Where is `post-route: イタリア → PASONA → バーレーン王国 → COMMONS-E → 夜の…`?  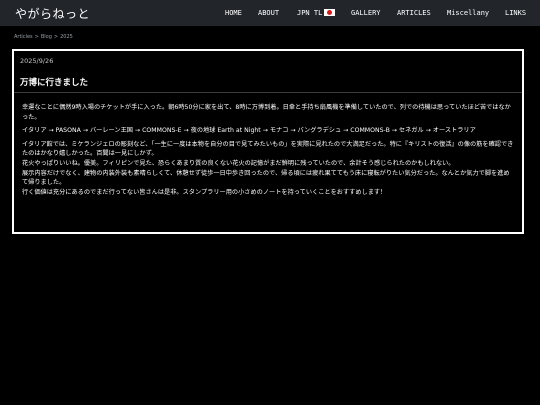
post-route: イタリア → PASONA → バーレーン王国 → COMMONS-E → 夜の… is located at coordinates (249, 131).